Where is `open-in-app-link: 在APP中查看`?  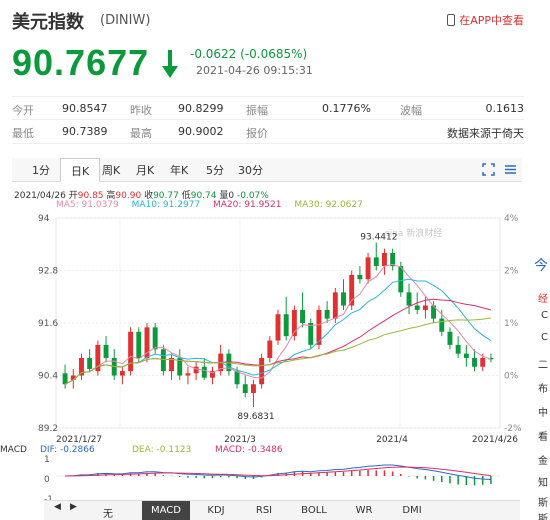
open-in-app-link: 在APP中查看 is located at coordinates (485, 20).